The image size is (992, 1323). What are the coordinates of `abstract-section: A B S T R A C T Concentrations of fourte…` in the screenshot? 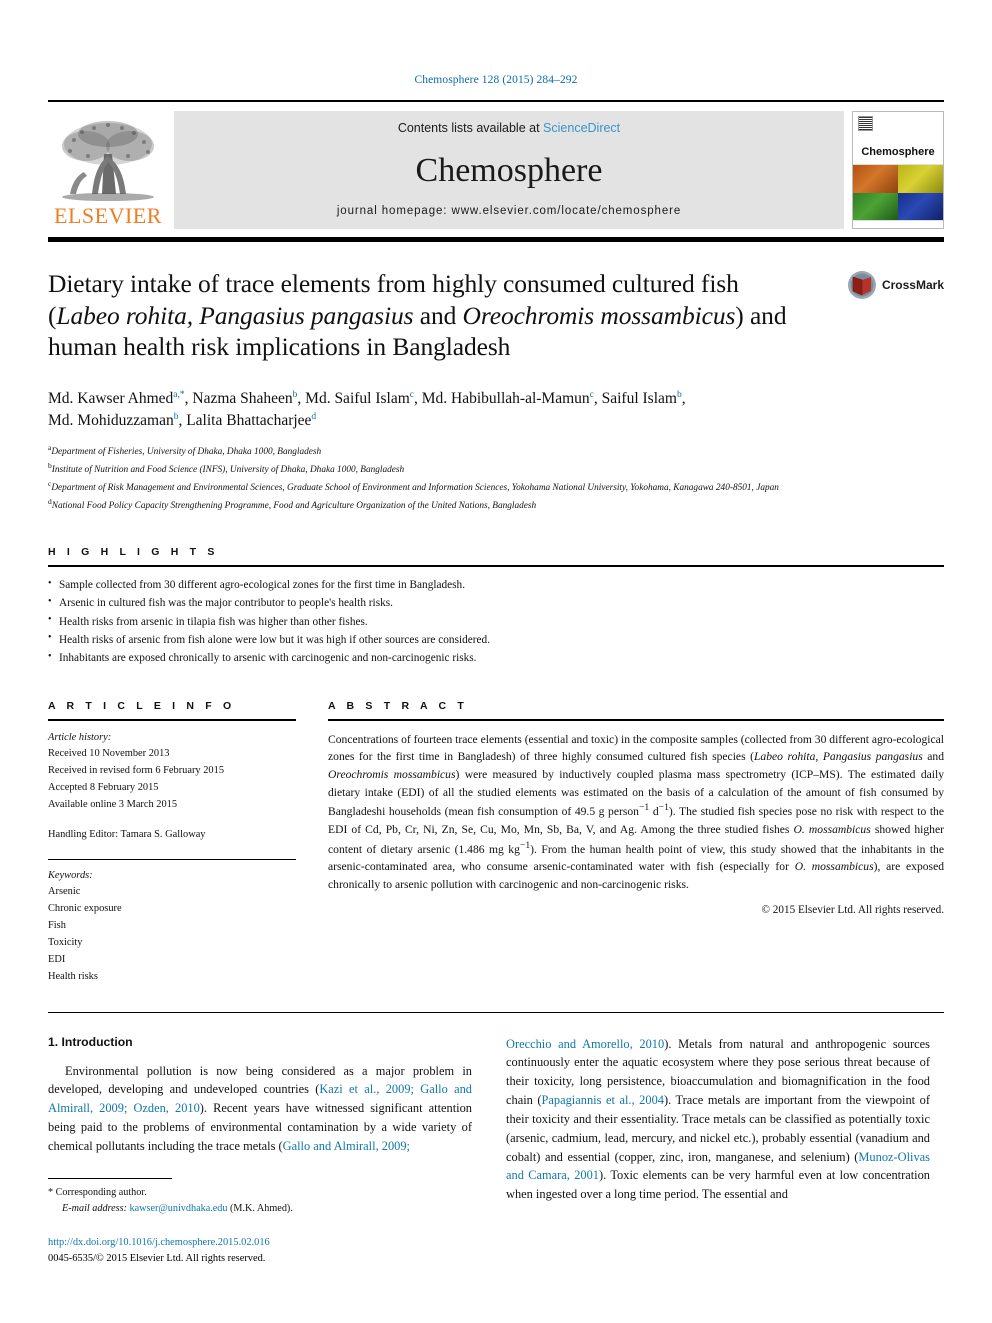 It's located at (636, 843).